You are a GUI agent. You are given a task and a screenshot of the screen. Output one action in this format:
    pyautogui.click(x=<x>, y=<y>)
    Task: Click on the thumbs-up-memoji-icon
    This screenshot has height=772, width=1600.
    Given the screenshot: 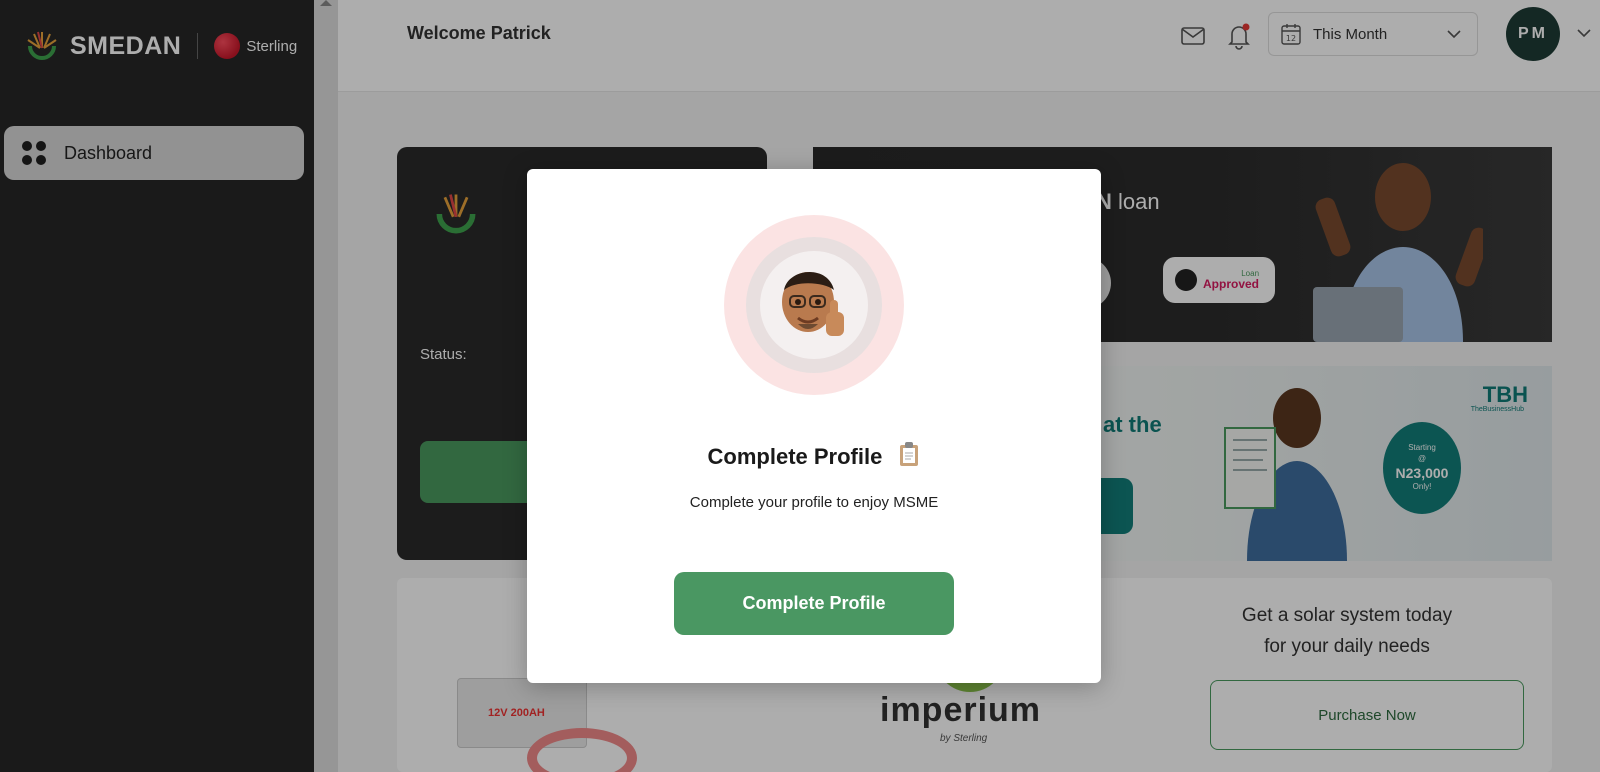 What is the action you would take?
    pyautogui.click(x=813, y=303)
    